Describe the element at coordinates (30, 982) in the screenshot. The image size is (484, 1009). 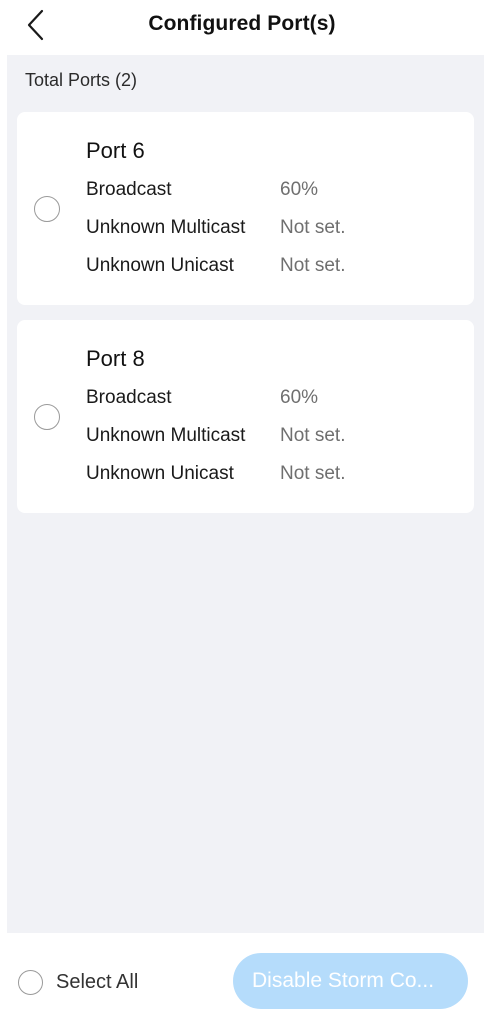
I see `select-all-radio` at that location.